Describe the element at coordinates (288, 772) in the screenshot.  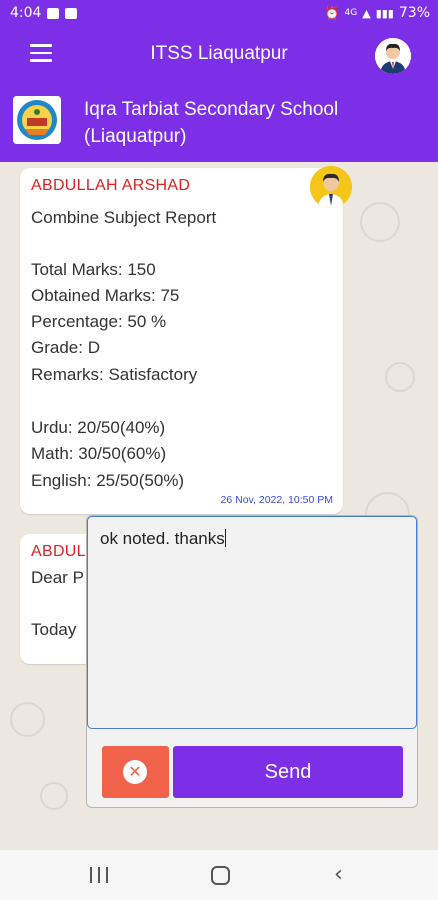
I see `send-button: Send` at that location.